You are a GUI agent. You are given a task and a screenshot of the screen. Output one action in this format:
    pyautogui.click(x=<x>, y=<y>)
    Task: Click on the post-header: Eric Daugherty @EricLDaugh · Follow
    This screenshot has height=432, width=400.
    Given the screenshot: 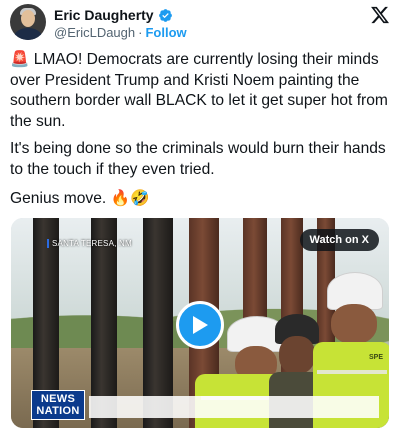 What is the action you would take?
    pyautogui.click(x=200, y=24)
    